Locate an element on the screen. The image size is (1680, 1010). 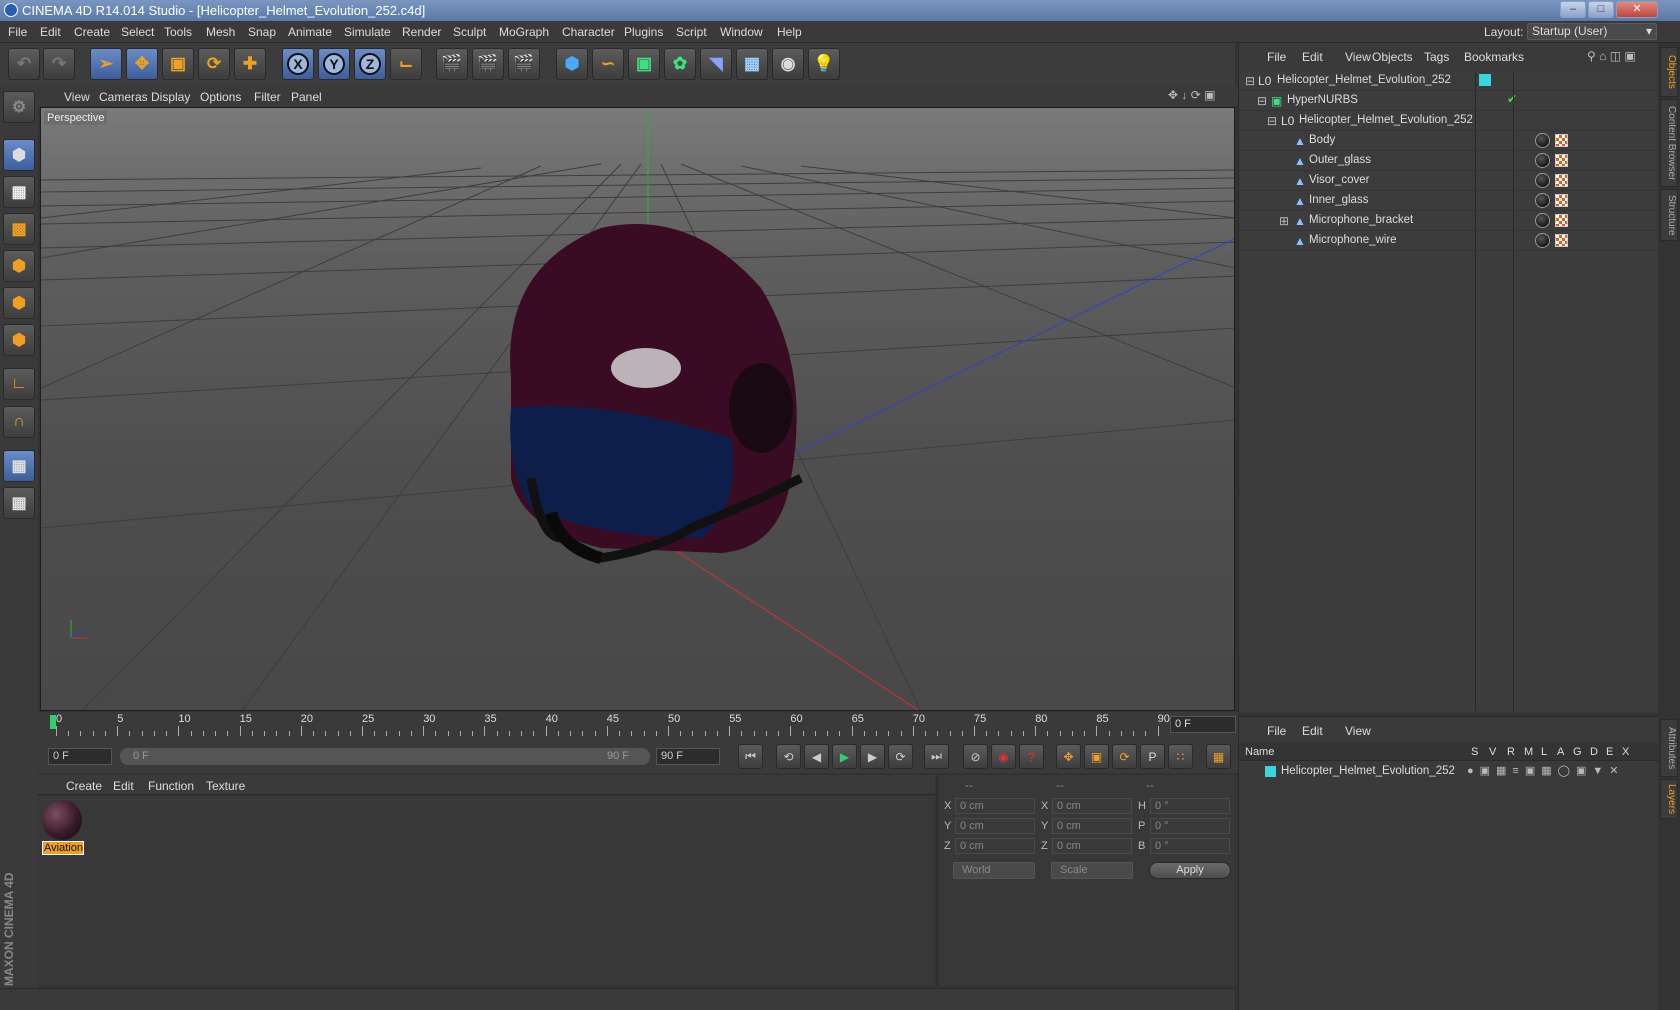
menu-help: Help is located at coordinates (789, 32).